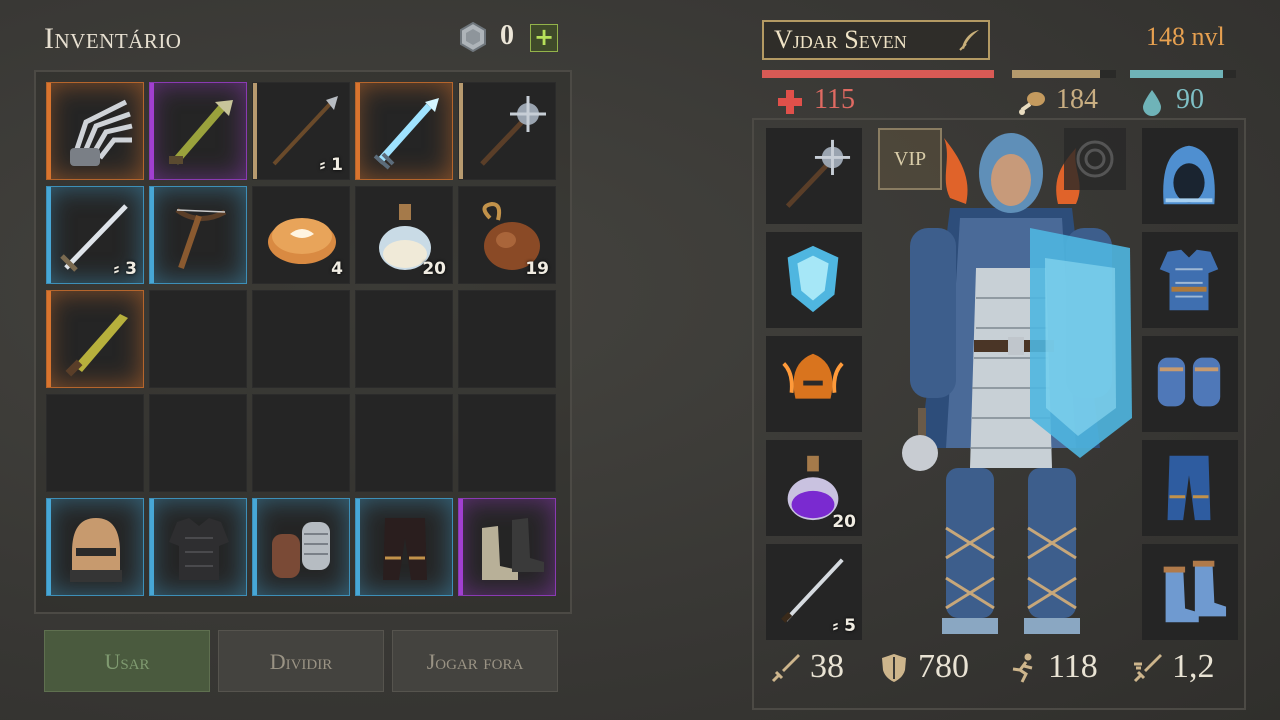  Describe the element at coordinates (1017, 383) in the screenshot. I see `character-portrait` at that location.